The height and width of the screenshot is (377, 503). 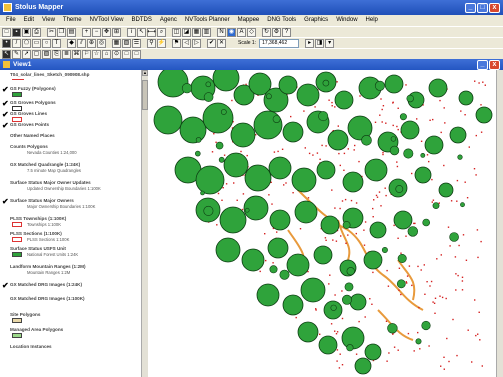 I want to click on menu-nvtool-view: NVTool View, so click(x=107, y=20).